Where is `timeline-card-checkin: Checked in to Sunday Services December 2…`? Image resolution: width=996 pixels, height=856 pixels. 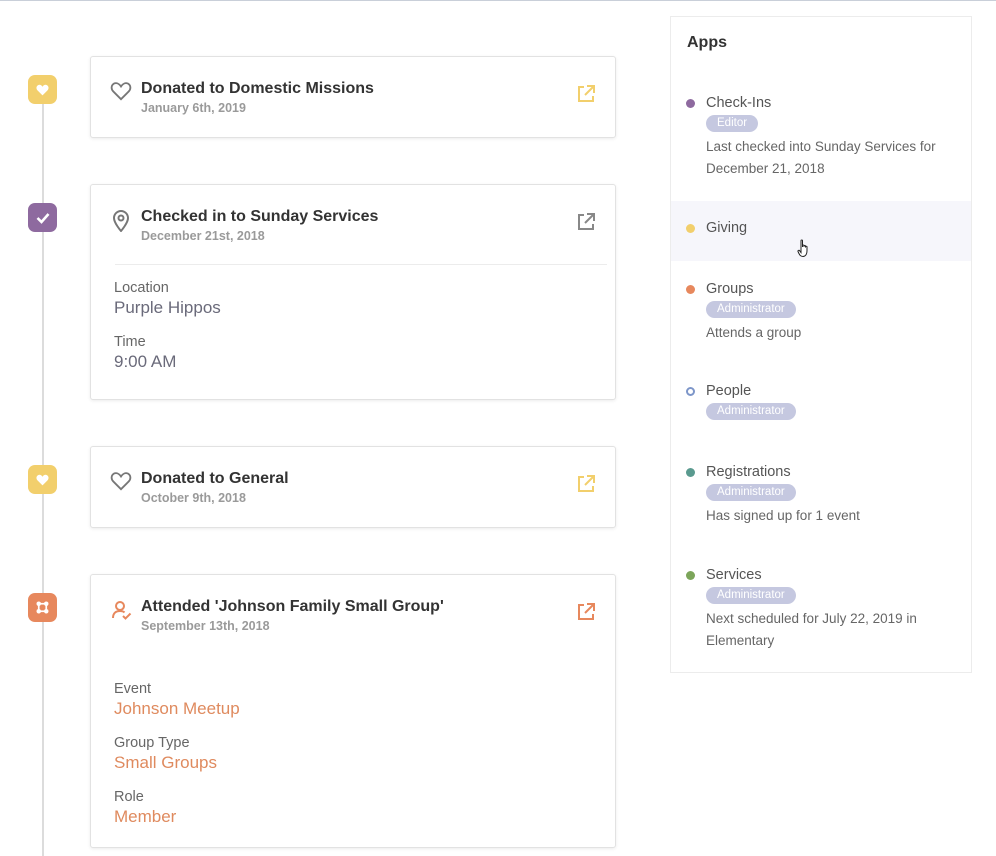
timeline-card-checkin: Checked in to Sunday Services December 2… is located at coordinates (353, 292).